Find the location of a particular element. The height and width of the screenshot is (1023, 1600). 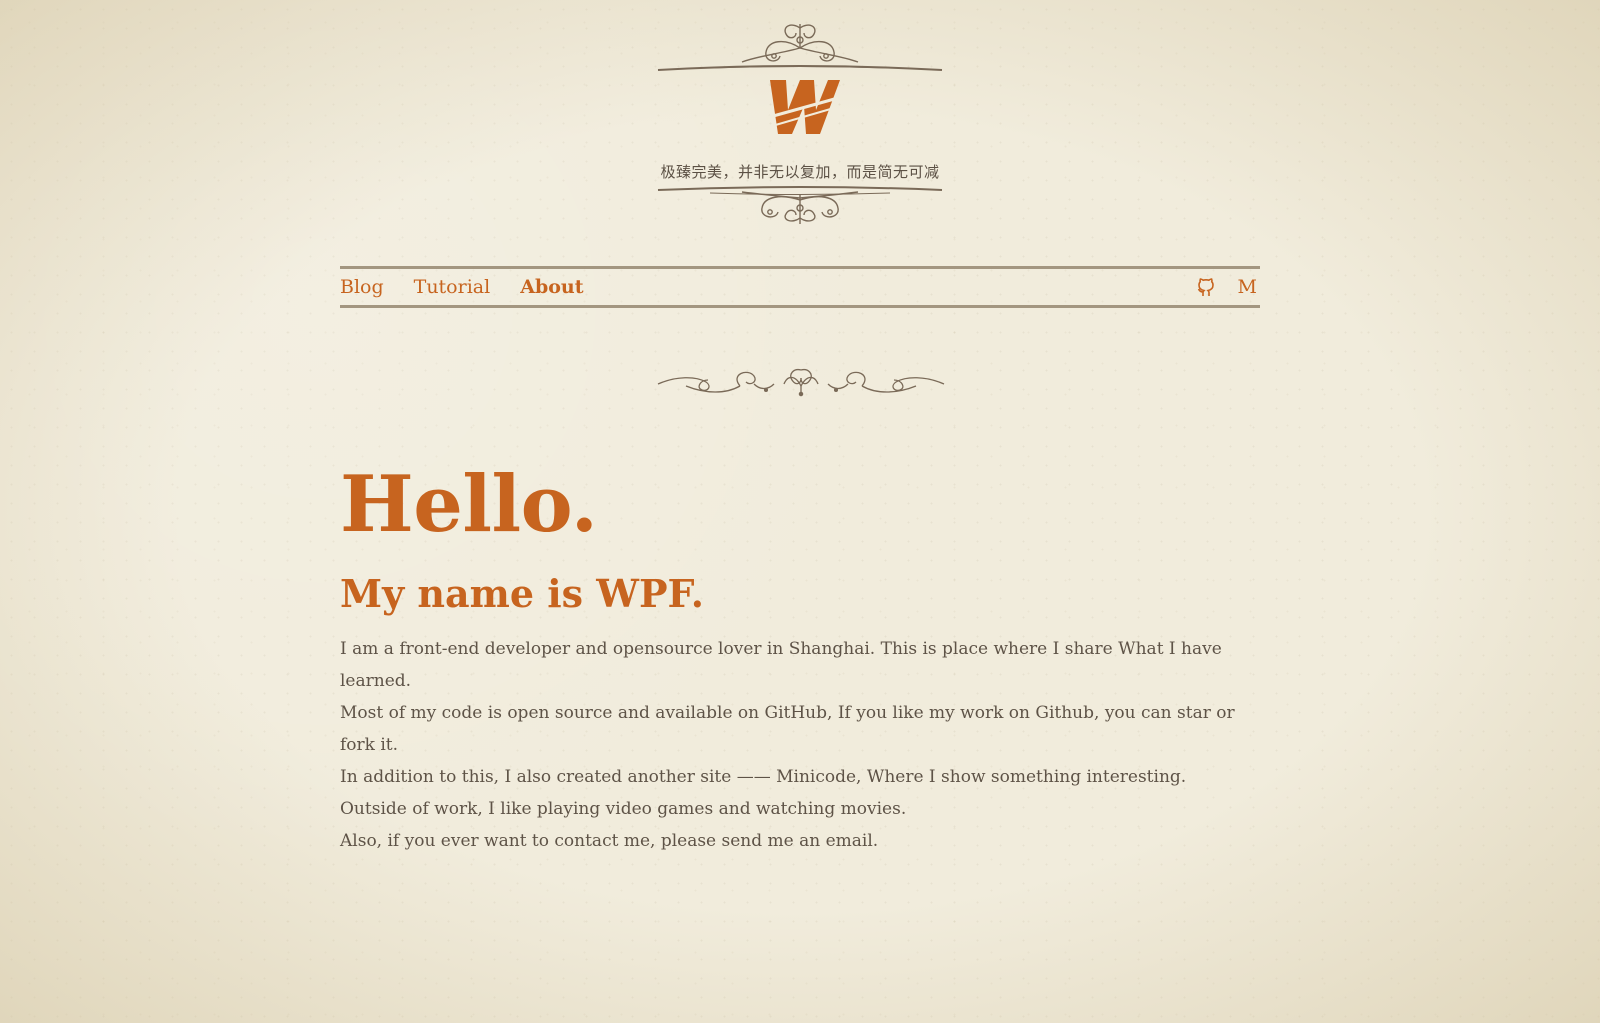

nav-link-blog: Blog is located at coordinates (362, 287).